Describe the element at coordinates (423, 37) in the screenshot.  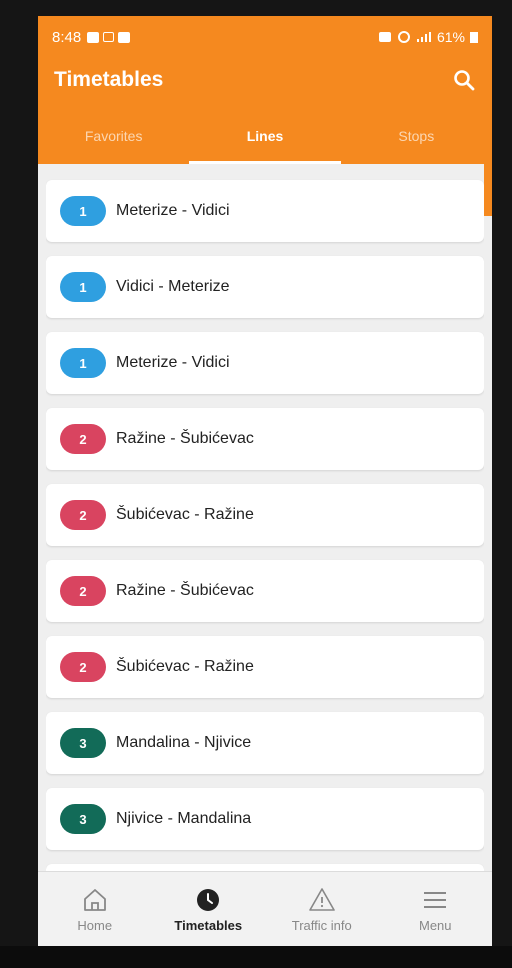
I see `signal-icon` at that location.